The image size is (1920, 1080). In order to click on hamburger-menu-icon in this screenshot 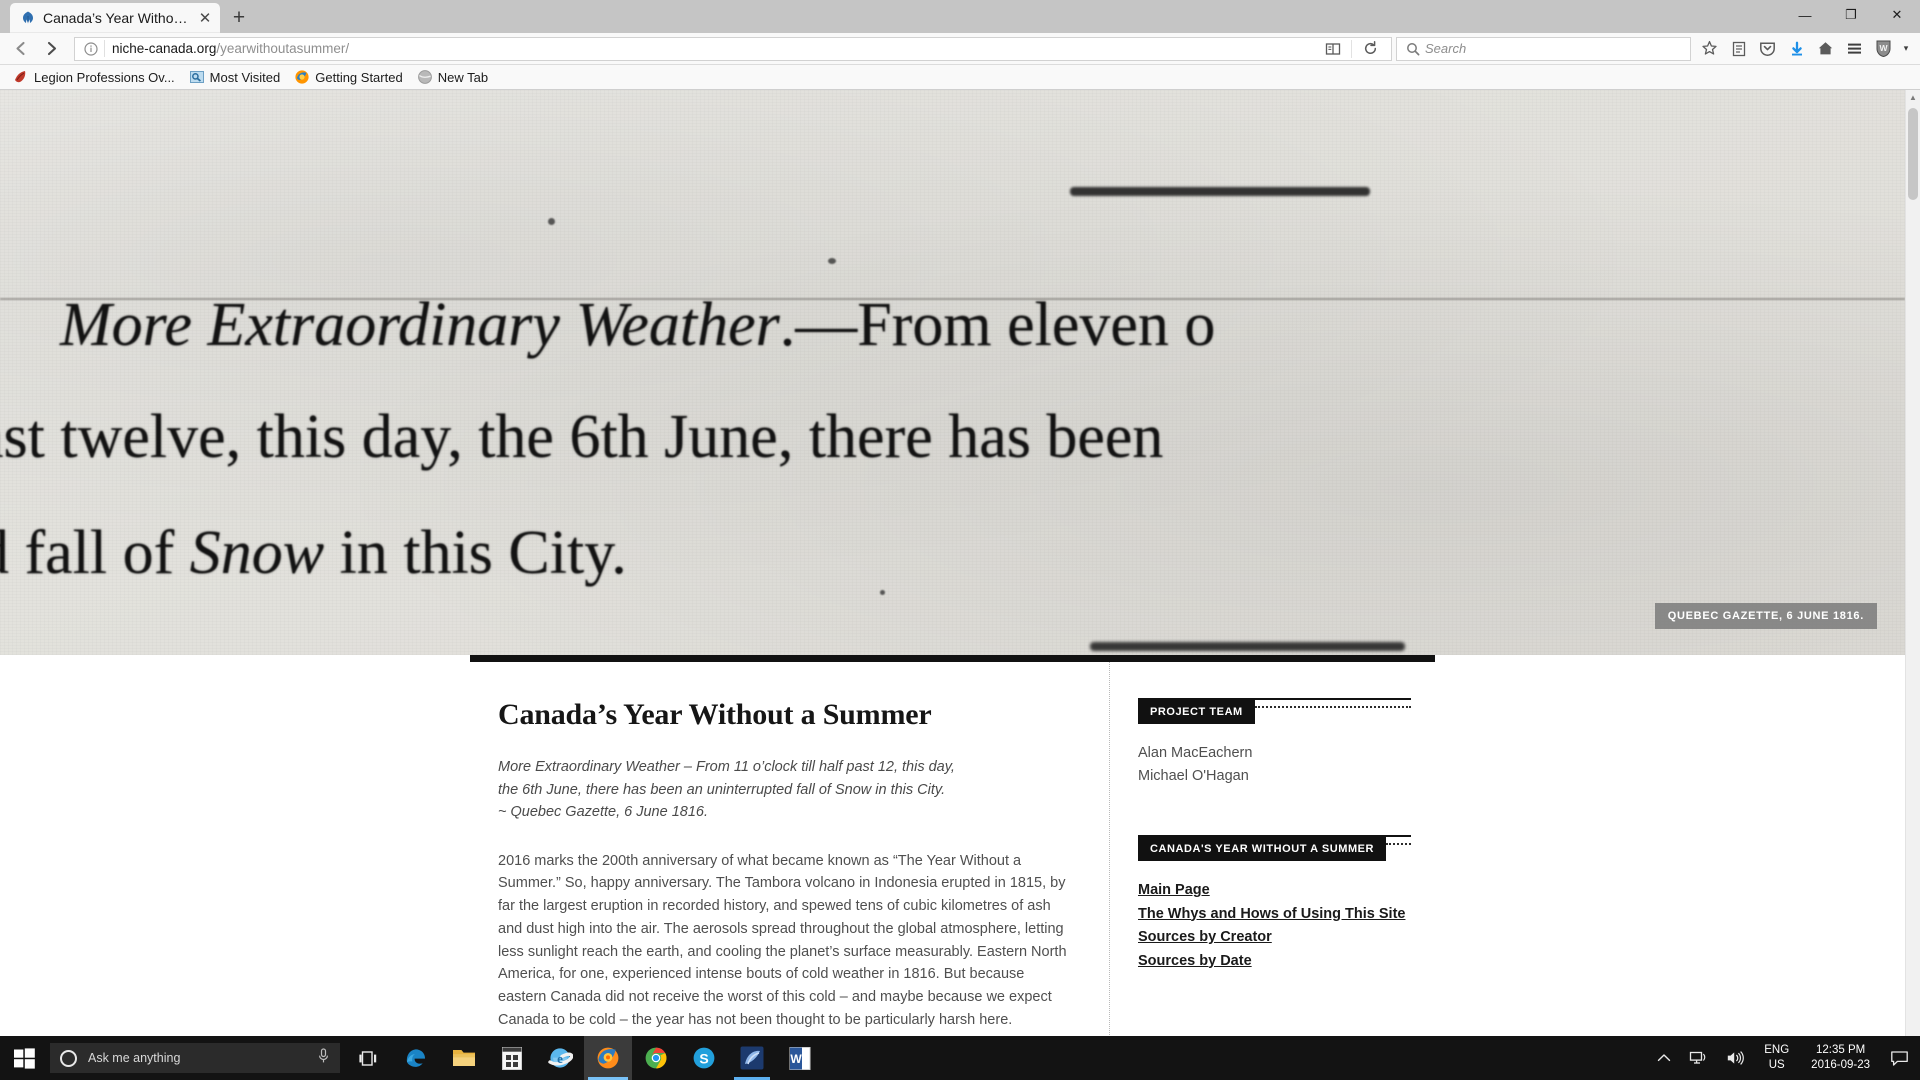, I will do `click(1854, 49)`.